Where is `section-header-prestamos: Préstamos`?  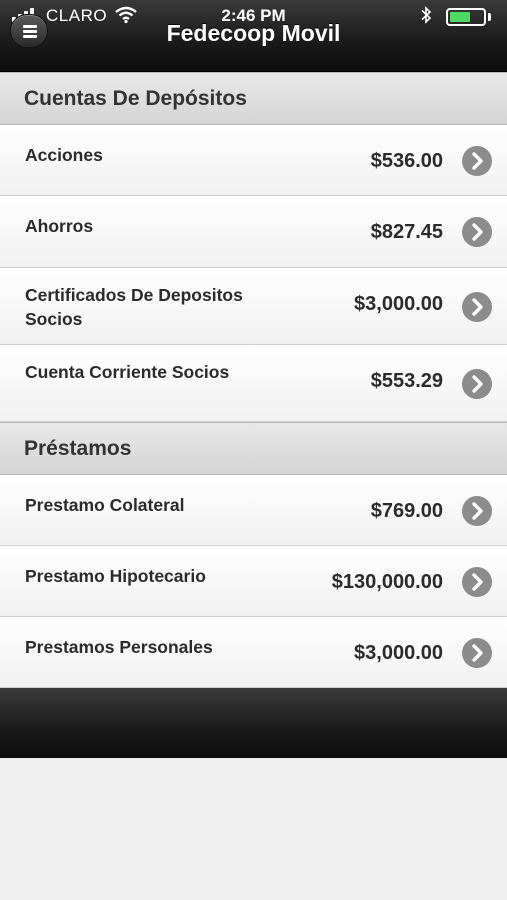 section-header-prestamos: Préstamos is located at coordinates (253, 448).